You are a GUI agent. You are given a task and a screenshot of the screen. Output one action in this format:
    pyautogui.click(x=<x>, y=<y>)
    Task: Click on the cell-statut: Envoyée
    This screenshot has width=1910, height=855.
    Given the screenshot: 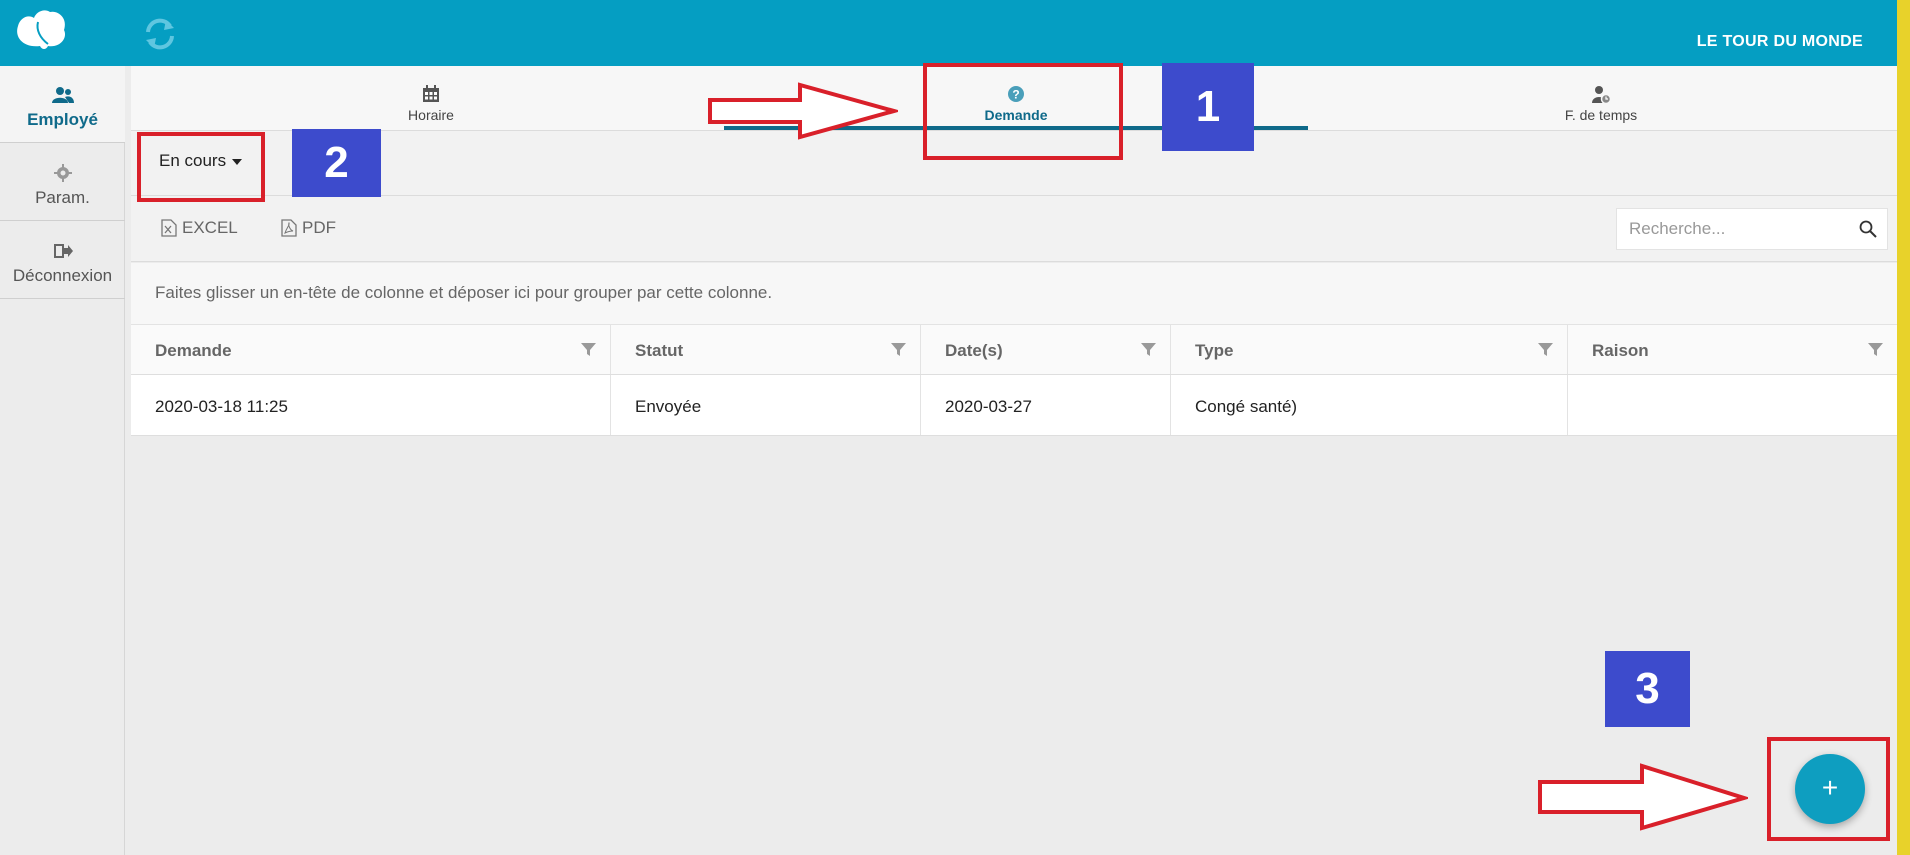 What is the action you would take?
    pyautogui.click(x=766, y=405)
    